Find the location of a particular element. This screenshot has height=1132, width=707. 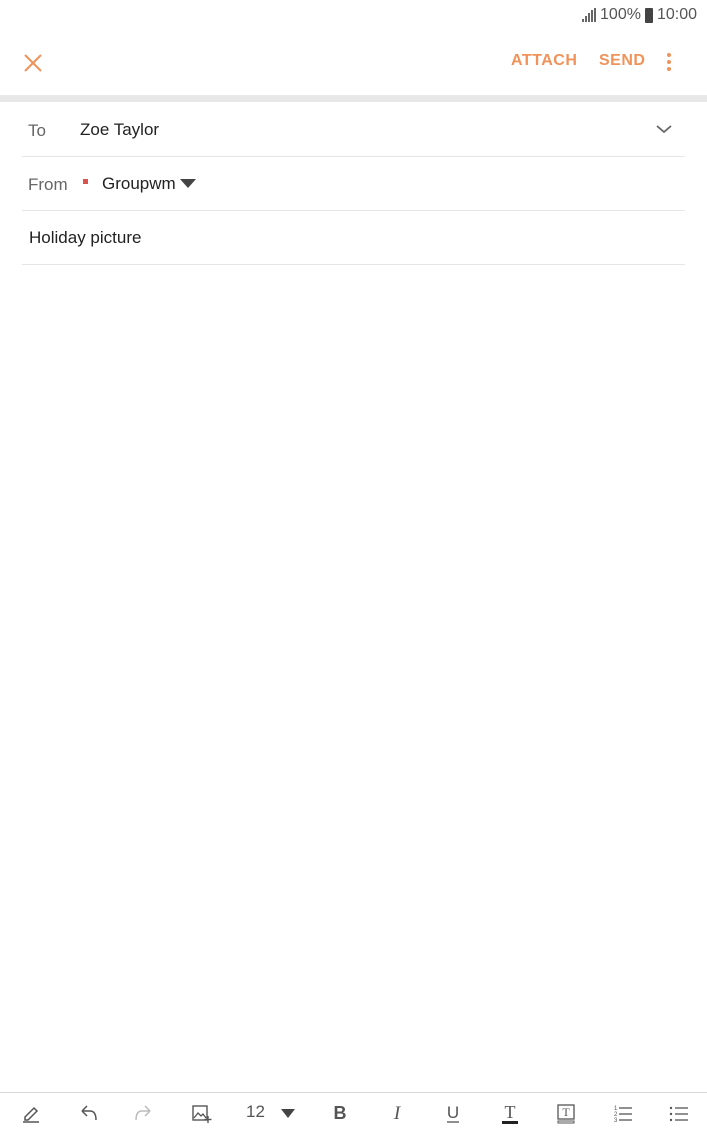

subject-field: Holiday picture is located at coordinates (353, 238).